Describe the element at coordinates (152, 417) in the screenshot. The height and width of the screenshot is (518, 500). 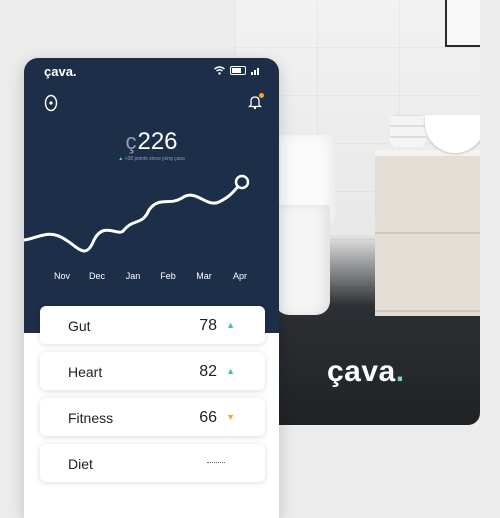
I see `metric-card-fitness: Fitness 66 ▼` at that location.